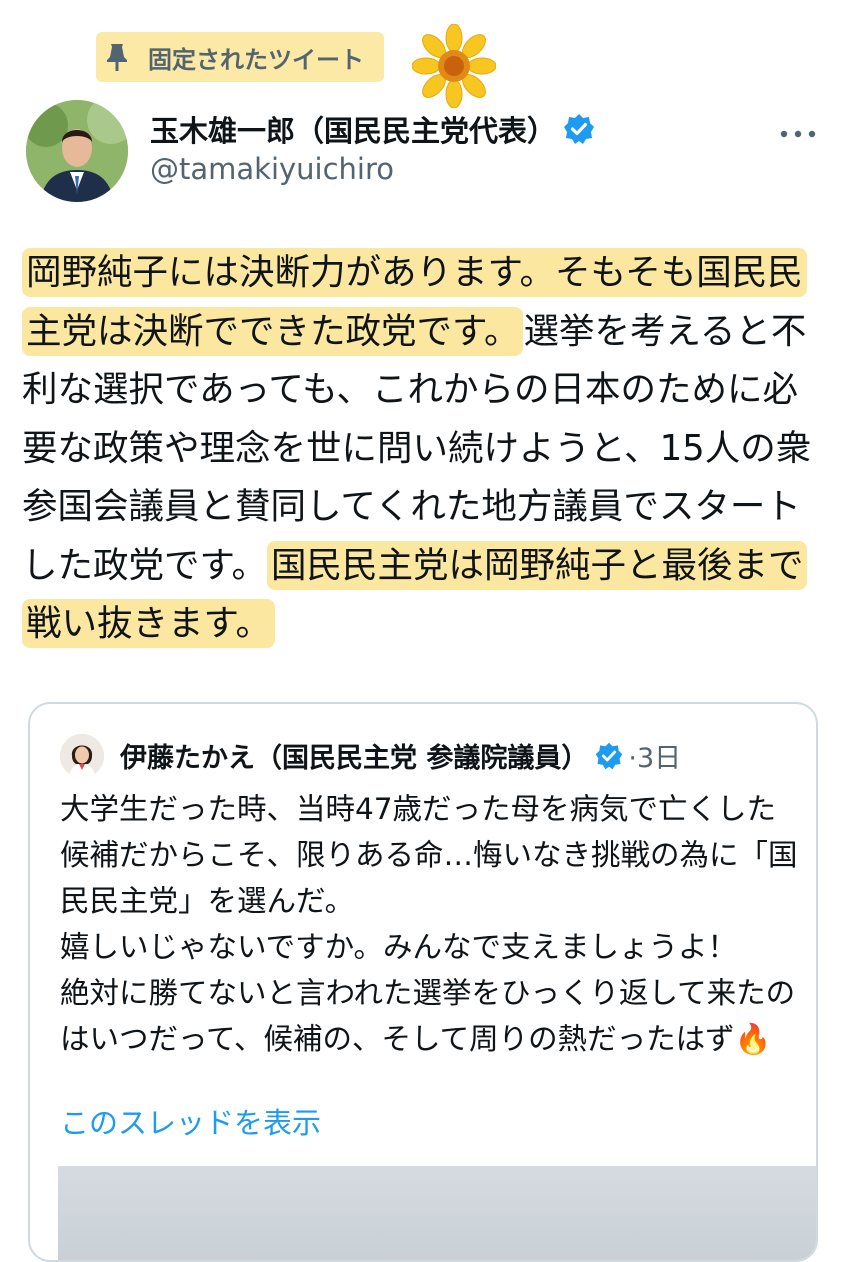 This screenshot has height=1262, width=846. Describe the element at coordinates (77, 151) in the screenshot. I see `author-avatar` at that location.